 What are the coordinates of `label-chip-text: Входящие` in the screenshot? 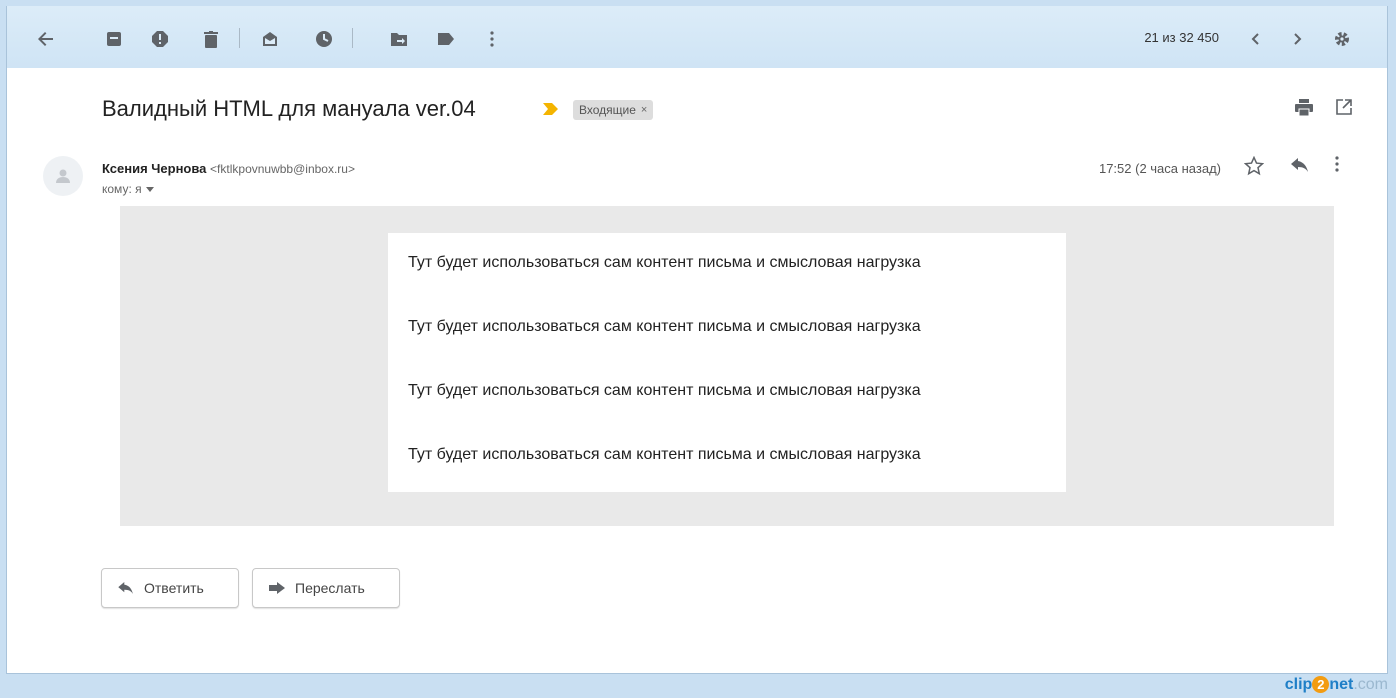 It's located at (607, 110).